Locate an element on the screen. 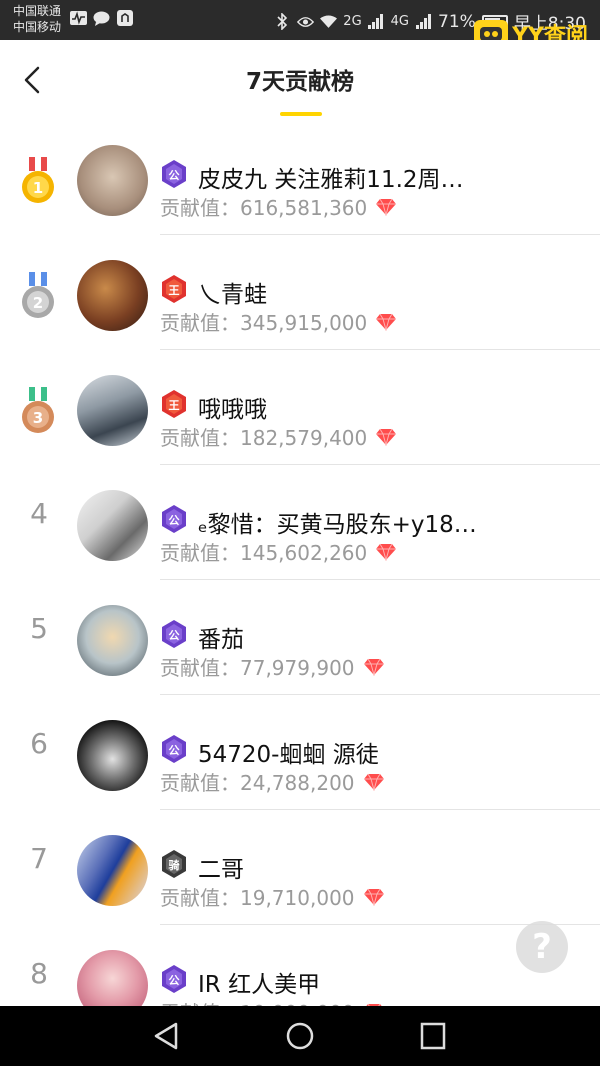  rank-number: 5 is located at coordinates (39, 628).